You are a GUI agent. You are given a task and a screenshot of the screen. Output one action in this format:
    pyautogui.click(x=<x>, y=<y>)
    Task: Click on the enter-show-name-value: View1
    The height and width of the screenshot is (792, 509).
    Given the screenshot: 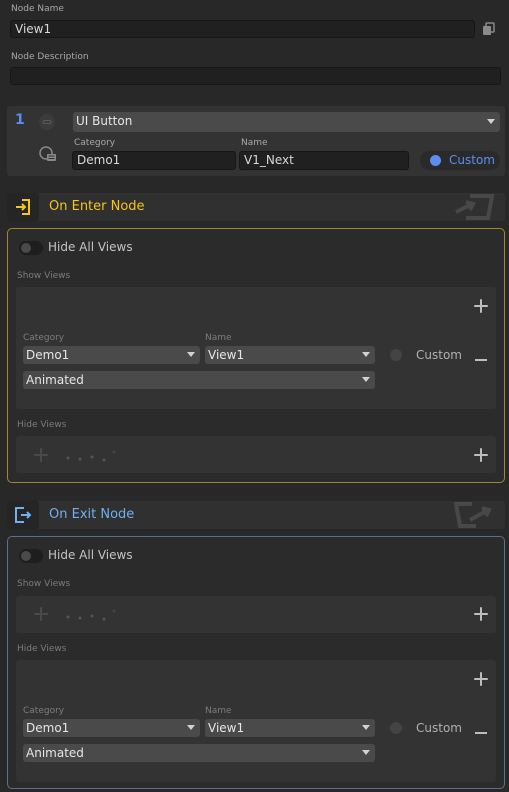 What is the action you would take?
    pyautogui.click(x=226, y=355)
    